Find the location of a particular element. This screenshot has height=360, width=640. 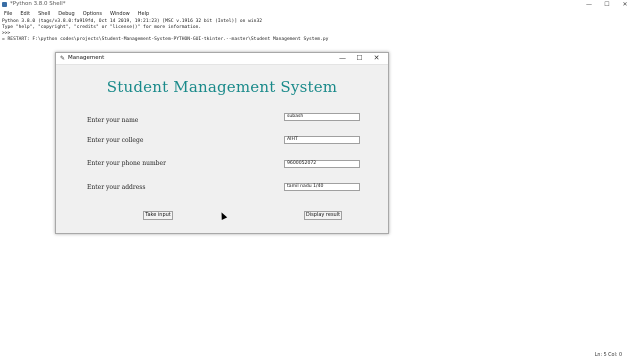

menu-file: File is located at coordinates (8, 14).